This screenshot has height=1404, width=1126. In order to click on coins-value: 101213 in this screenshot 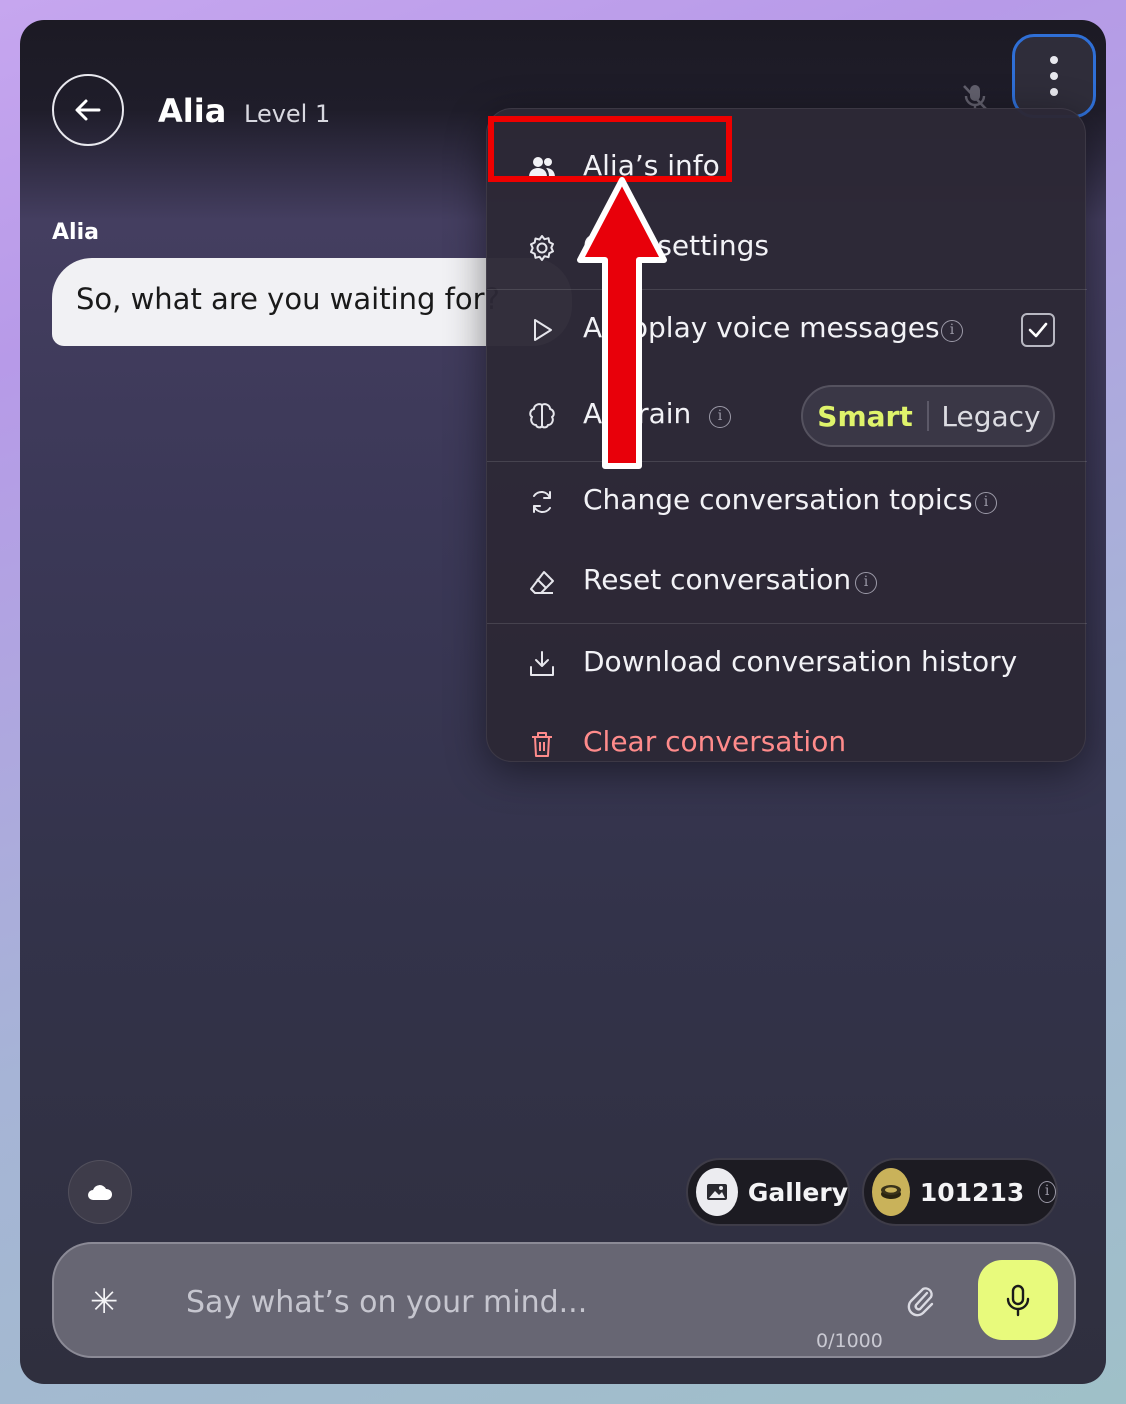, I will do `click(972, 1192)`.